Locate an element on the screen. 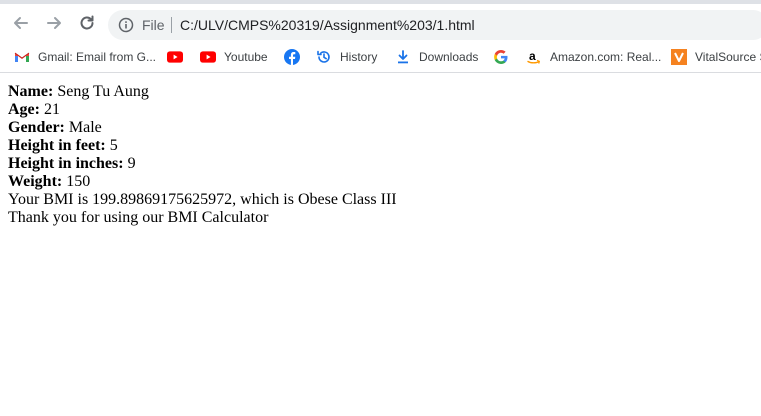  gender-line: Gender: Male is located at coordinates (202, 128).